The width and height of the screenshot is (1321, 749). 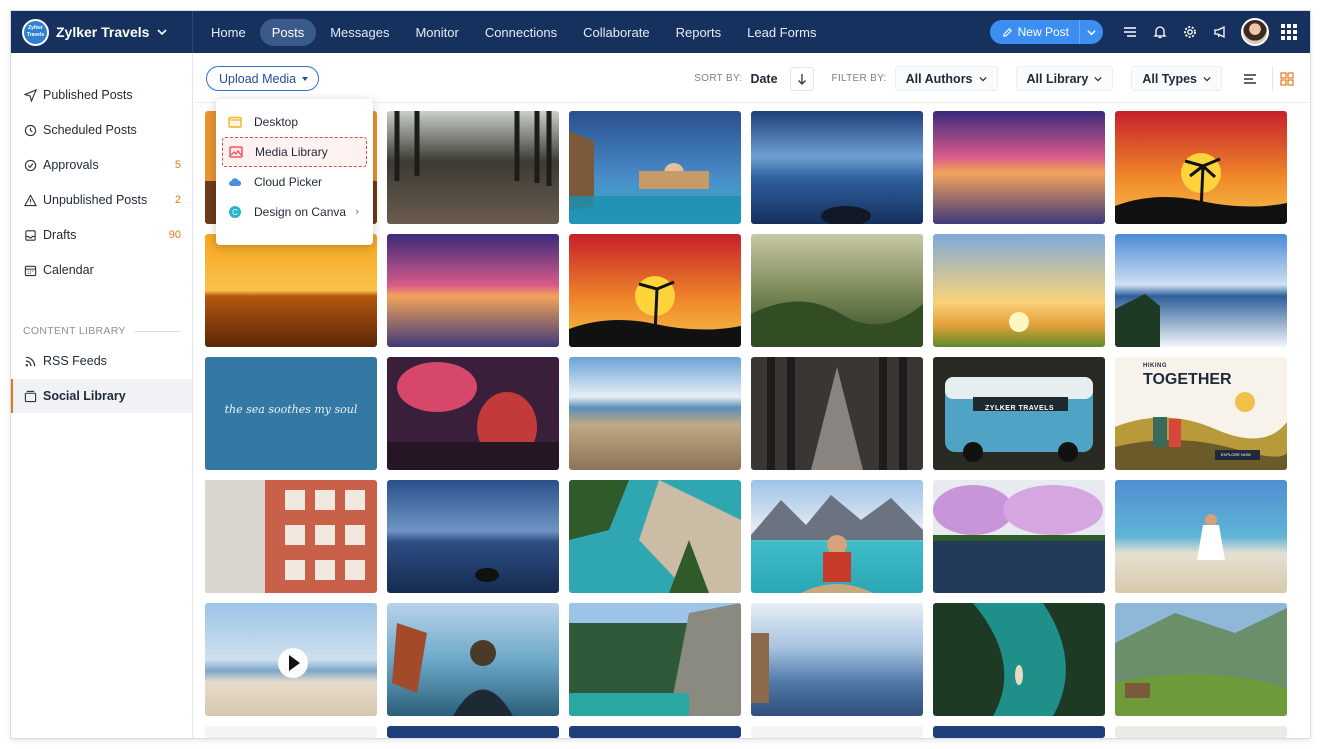 What do you see at coordinates (68, 270) in the screenshot?
I see `sidebar-item-label: Calendar` at bounding box center [68, 270].